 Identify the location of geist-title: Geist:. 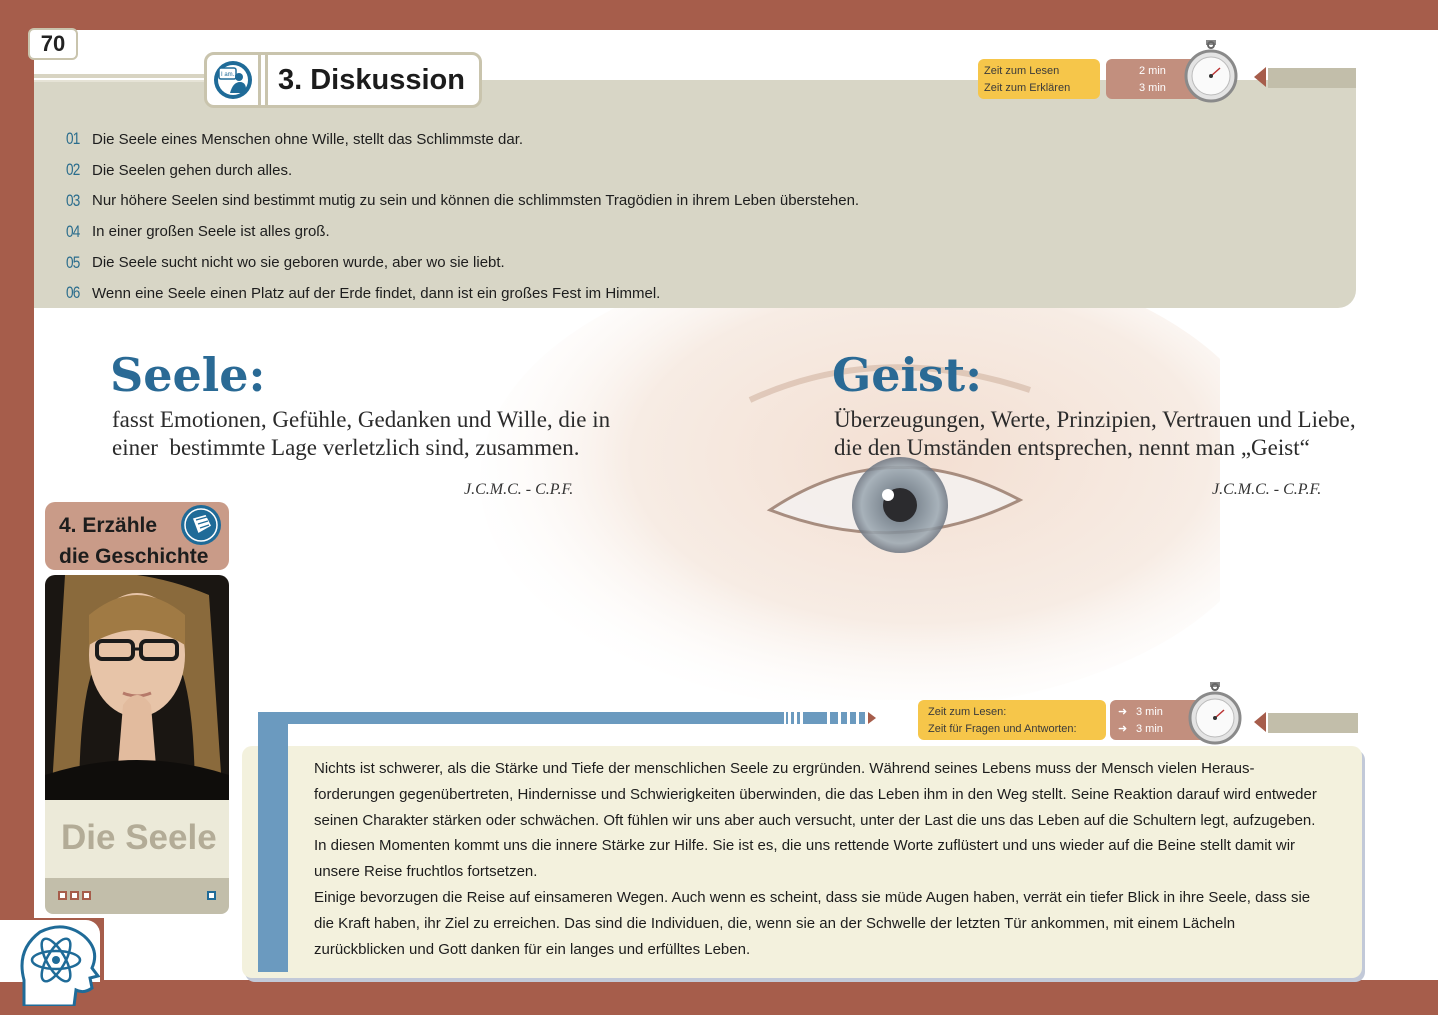
(907, 375).